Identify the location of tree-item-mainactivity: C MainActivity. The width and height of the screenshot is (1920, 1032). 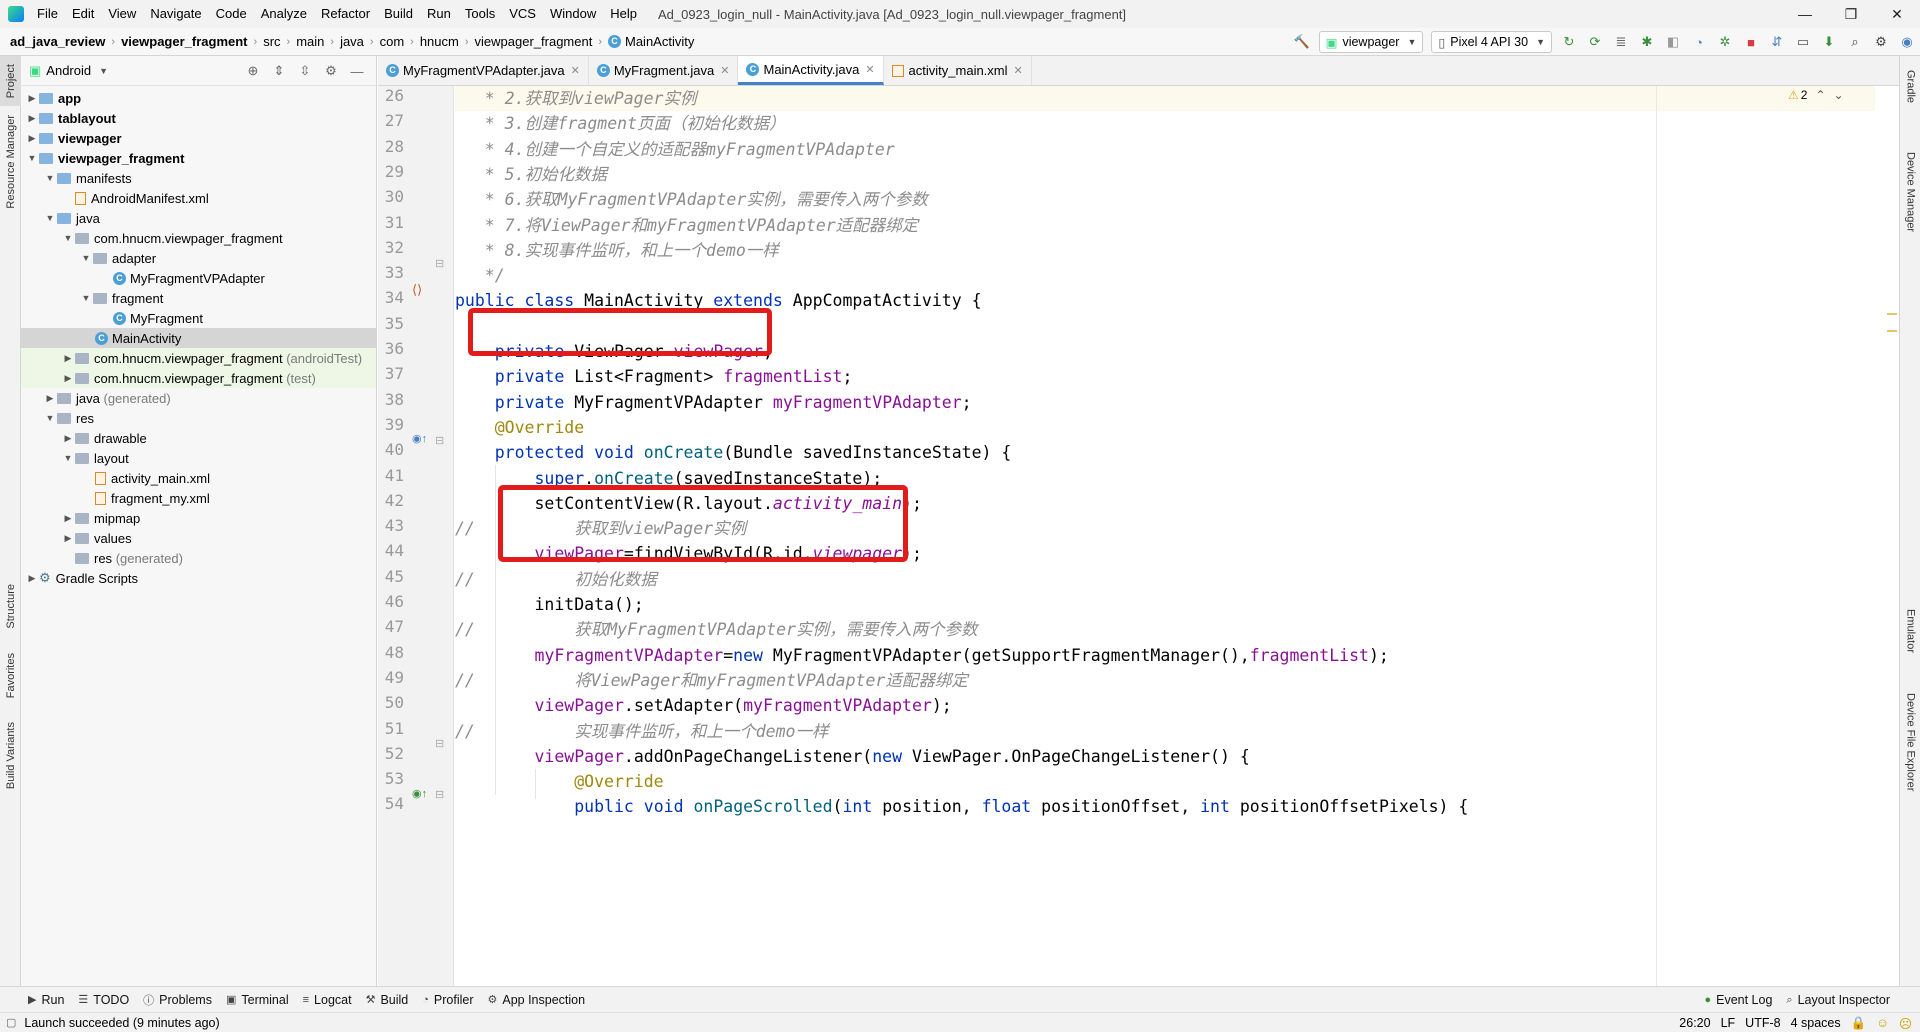
(198, 338).